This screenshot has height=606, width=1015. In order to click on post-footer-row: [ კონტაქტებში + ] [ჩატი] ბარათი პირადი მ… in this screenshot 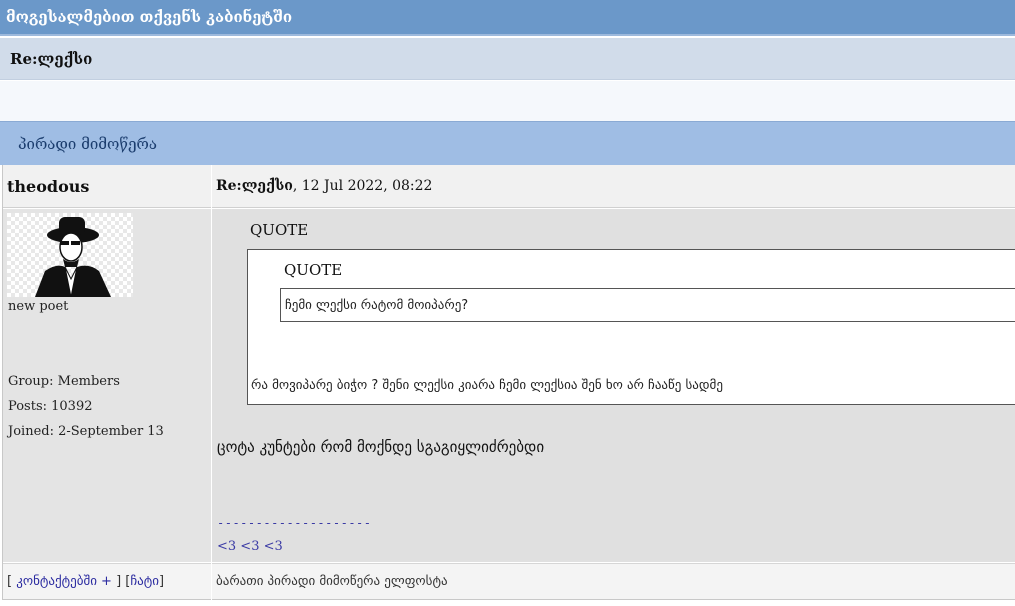, I will do `click(509, 581)`.